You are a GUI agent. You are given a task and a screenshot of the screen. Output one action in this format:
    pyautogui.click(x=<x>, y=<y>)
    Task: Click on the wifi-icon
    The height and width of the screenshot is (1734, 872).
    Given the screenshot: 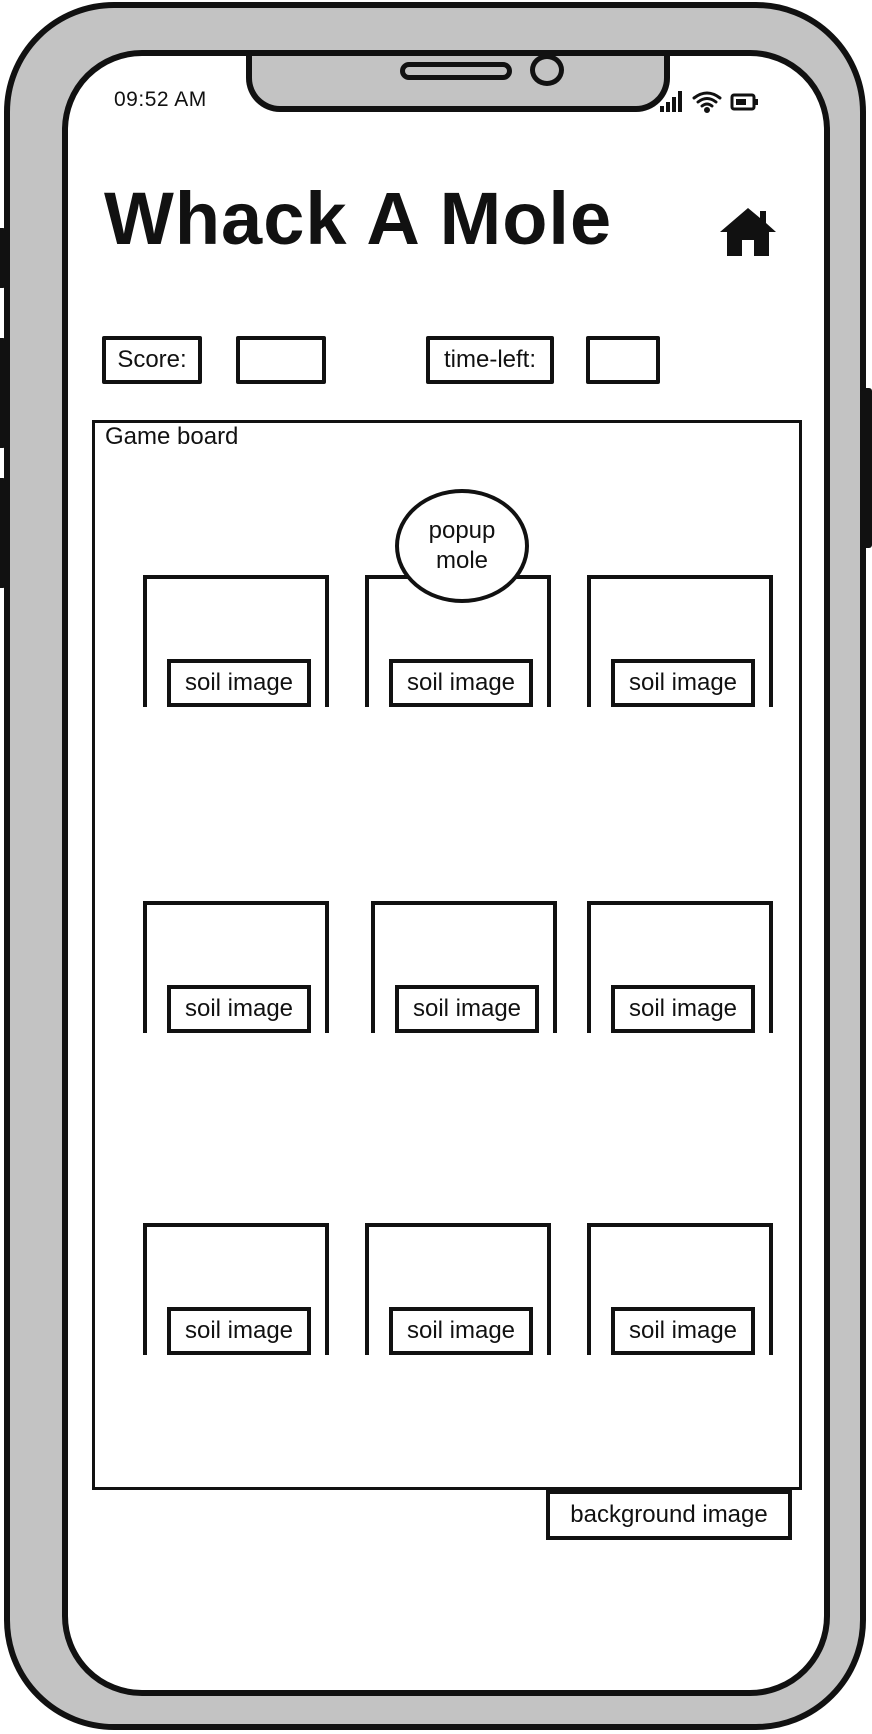 What is the action you would take?
    pyautogui.click(x=707, y=102)
    